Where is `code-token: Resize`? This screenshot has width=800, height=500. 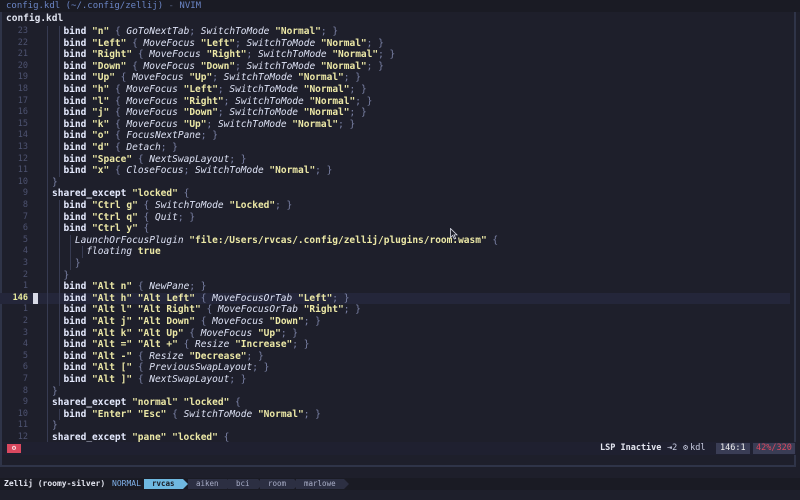
code-token: Resize is located at coordinates (169, 356).